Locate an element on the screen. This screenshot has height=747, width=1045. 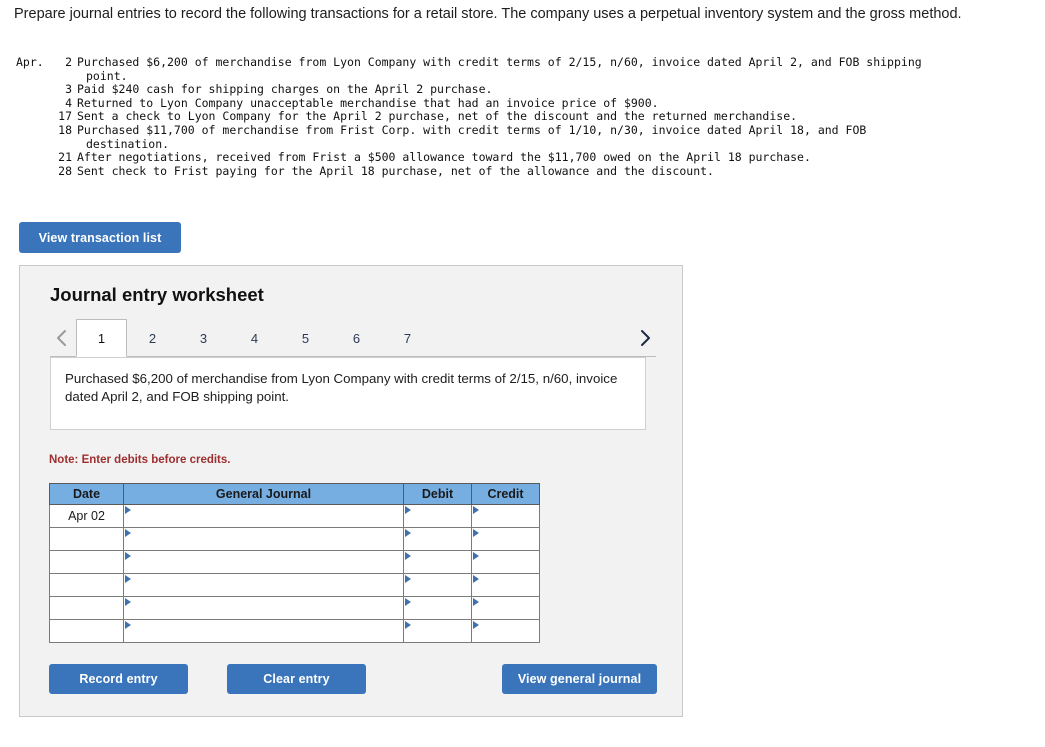
worksheet-tab-2: 2 is located at coordinates (152, 338).